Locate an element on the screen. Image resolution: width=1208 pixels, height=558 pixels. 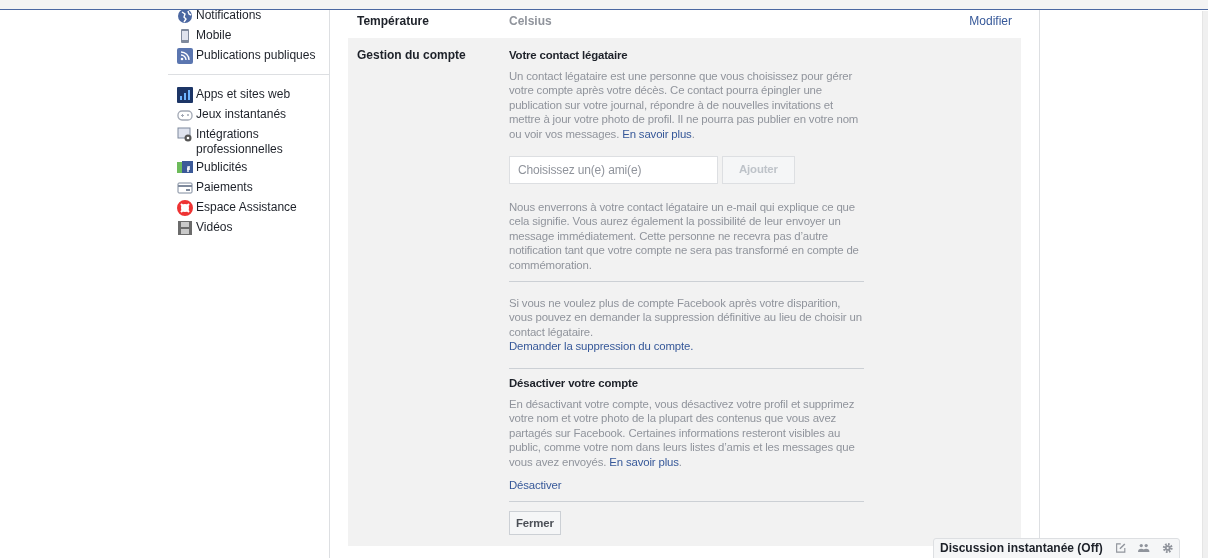
people-icon is located at coordinates (1144, 548).